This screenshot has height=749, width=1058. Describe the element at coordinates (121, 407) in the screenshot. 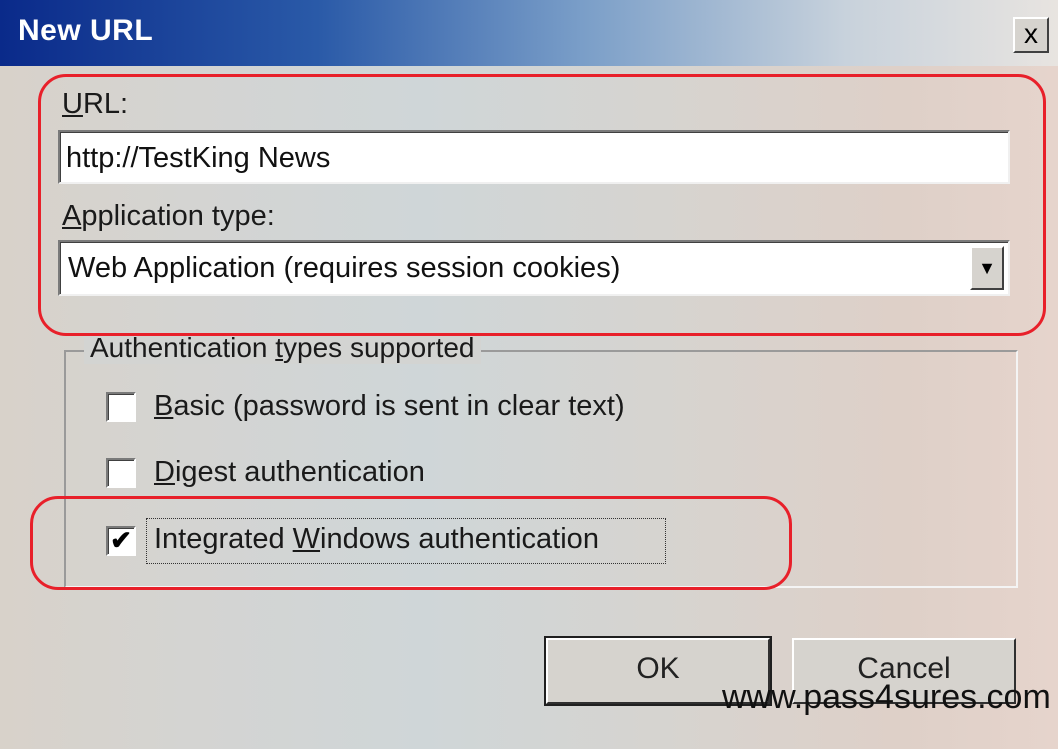

I see `basic-auth-checkbox` at that location.